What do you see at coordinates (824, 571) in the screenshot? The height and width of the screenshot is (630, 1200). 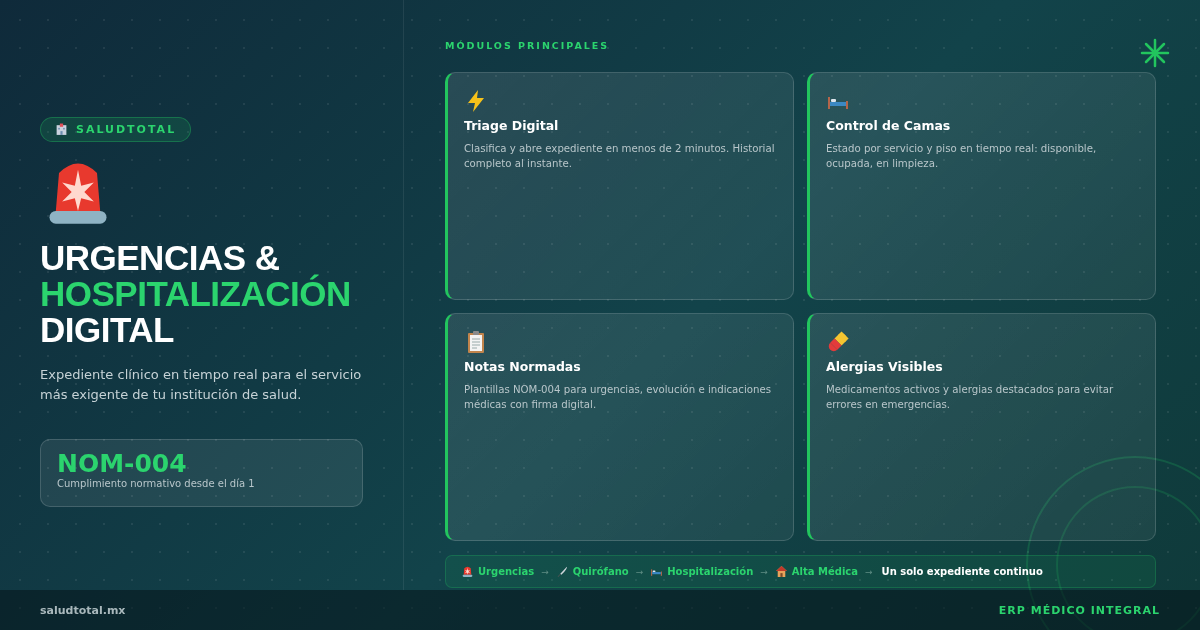 I see `flow-step: Alta Médica` at bounding box center [824, 571].